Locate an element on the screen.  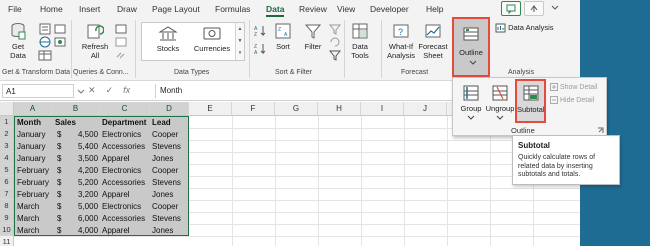
cell-sales: 4,500 is located at coordinates (88, 135).